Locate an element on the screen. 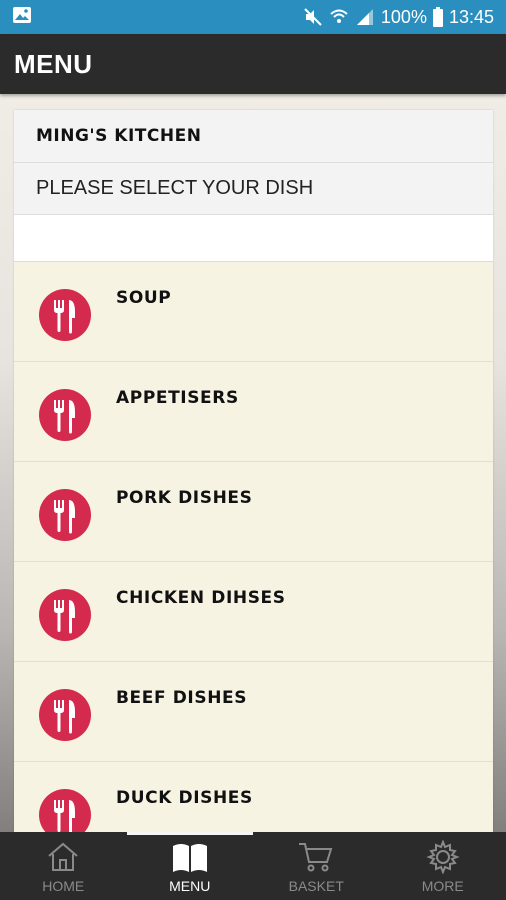  book-icon is located at coordinates (190, 859).